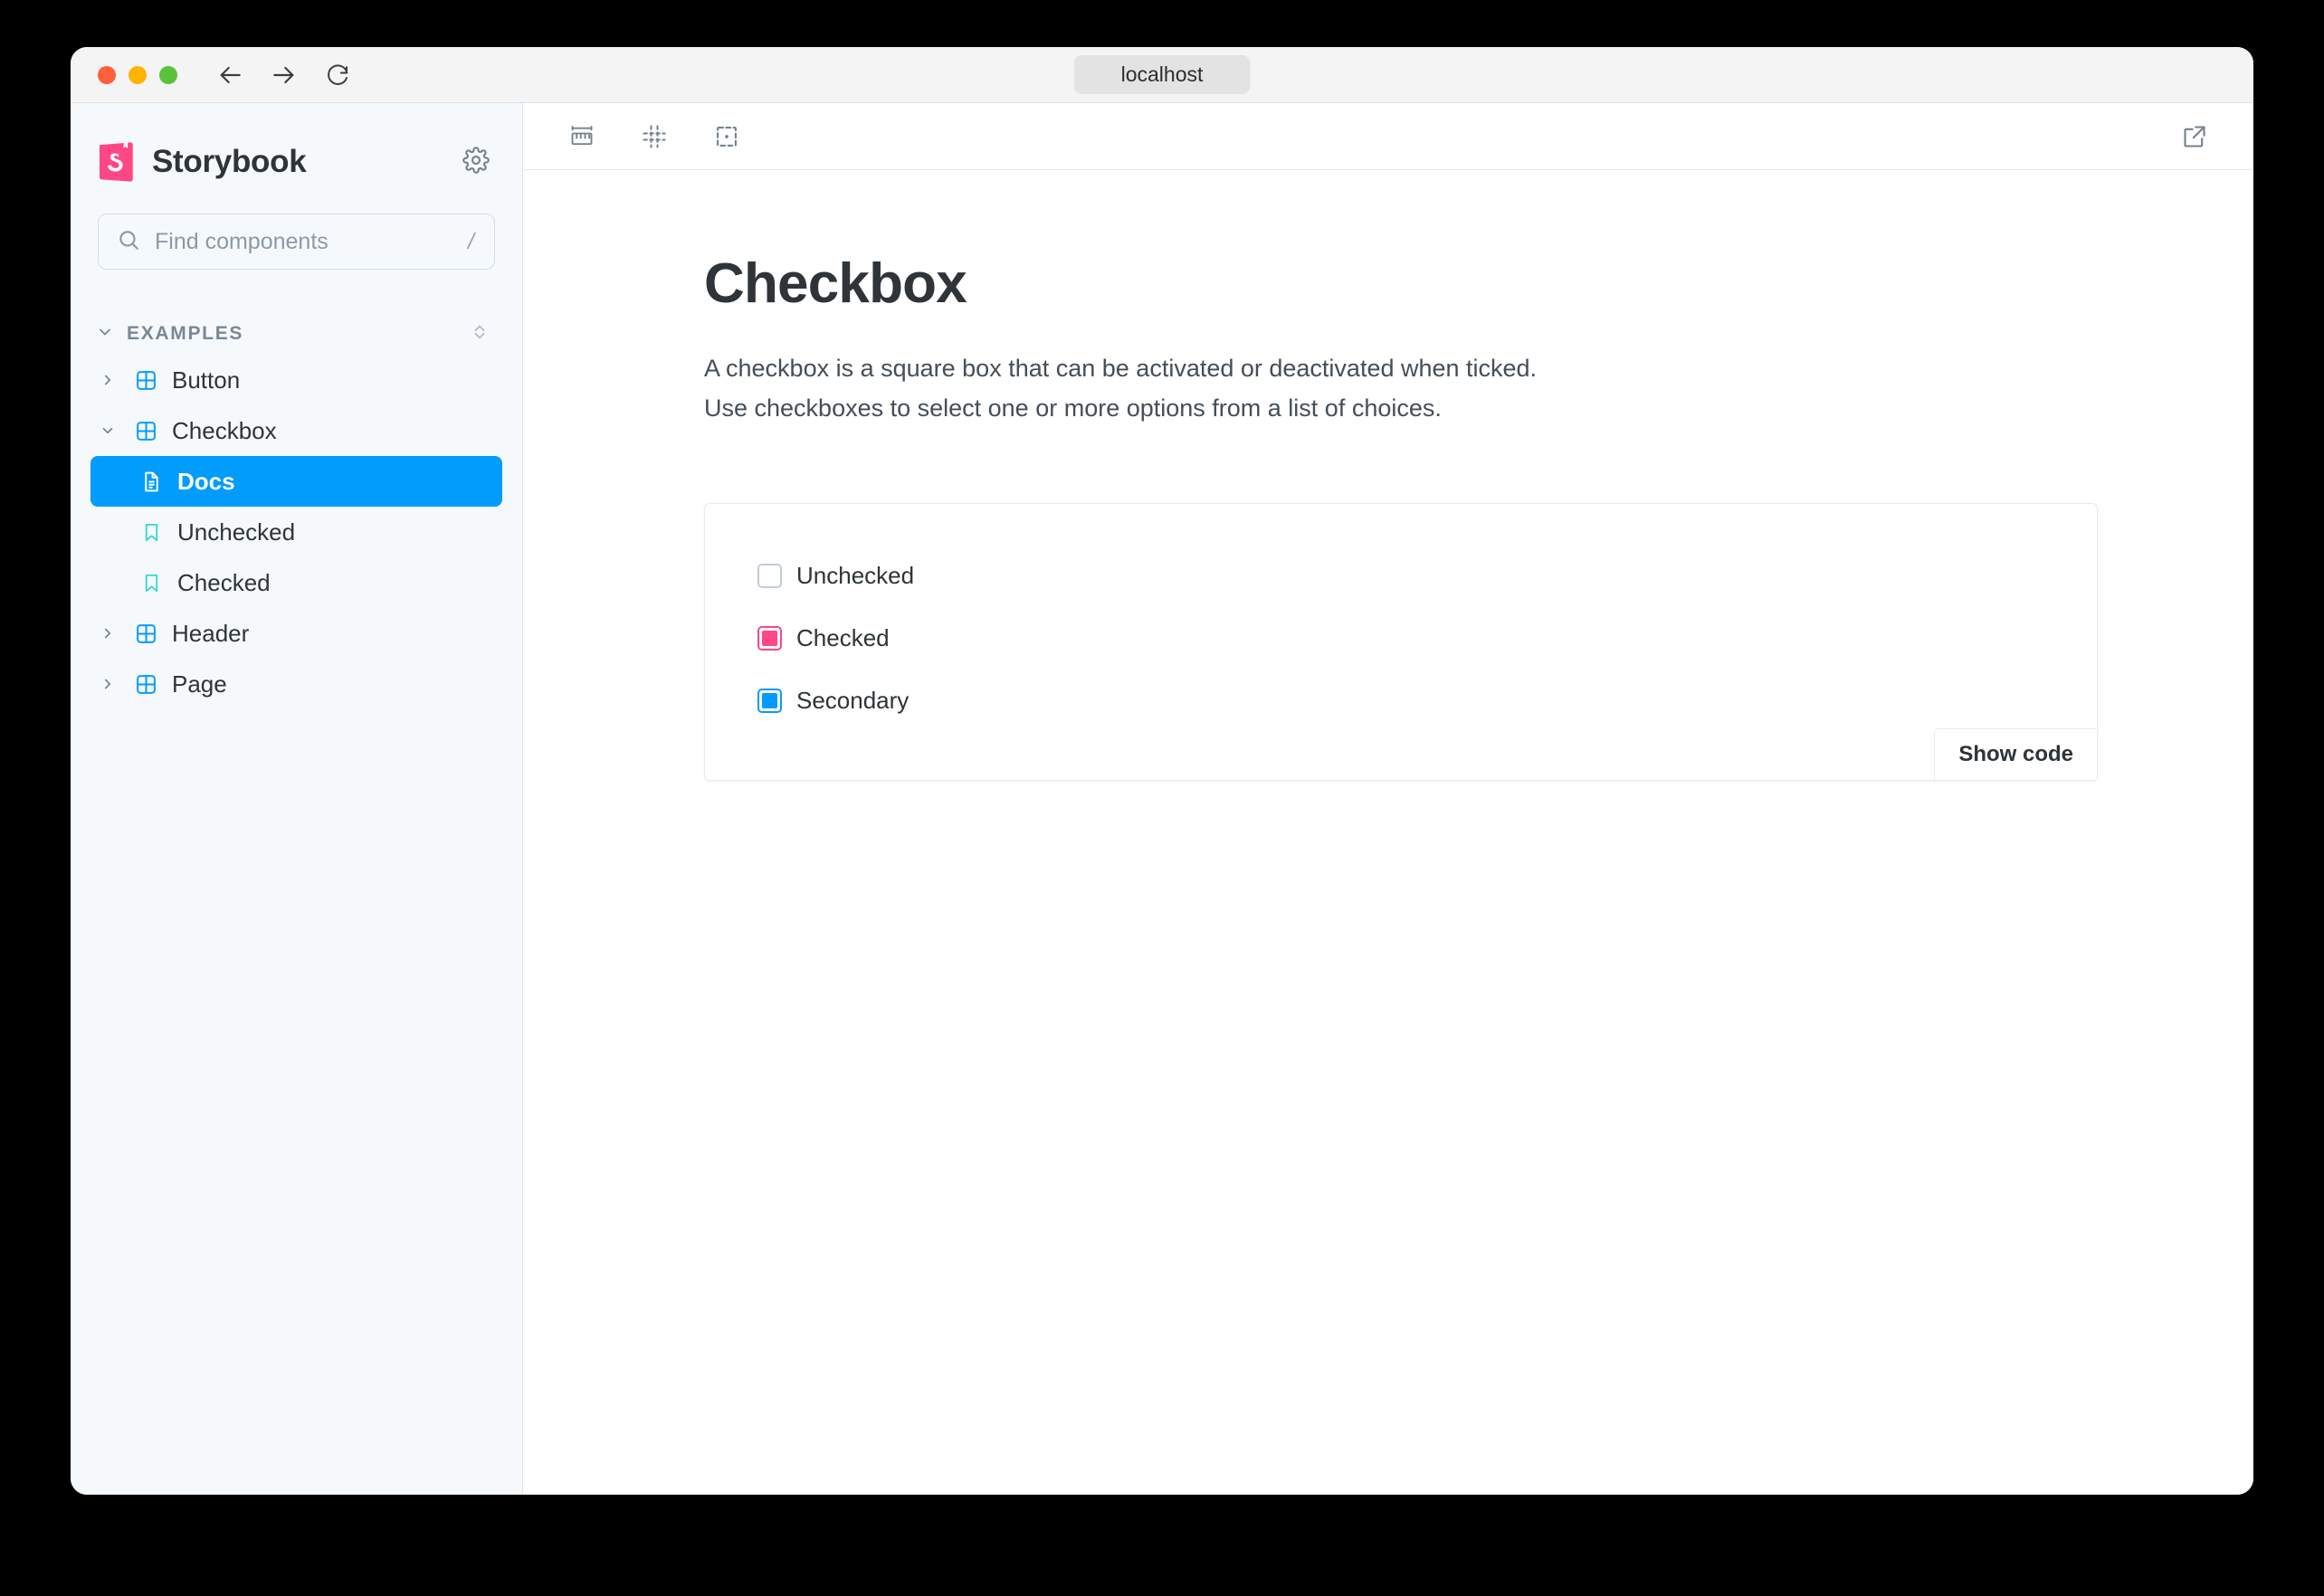  What do you see at coordinates (1388, 136) in the screenshot?
I see `preview-toolbar` at bounding box center [1388, 136].